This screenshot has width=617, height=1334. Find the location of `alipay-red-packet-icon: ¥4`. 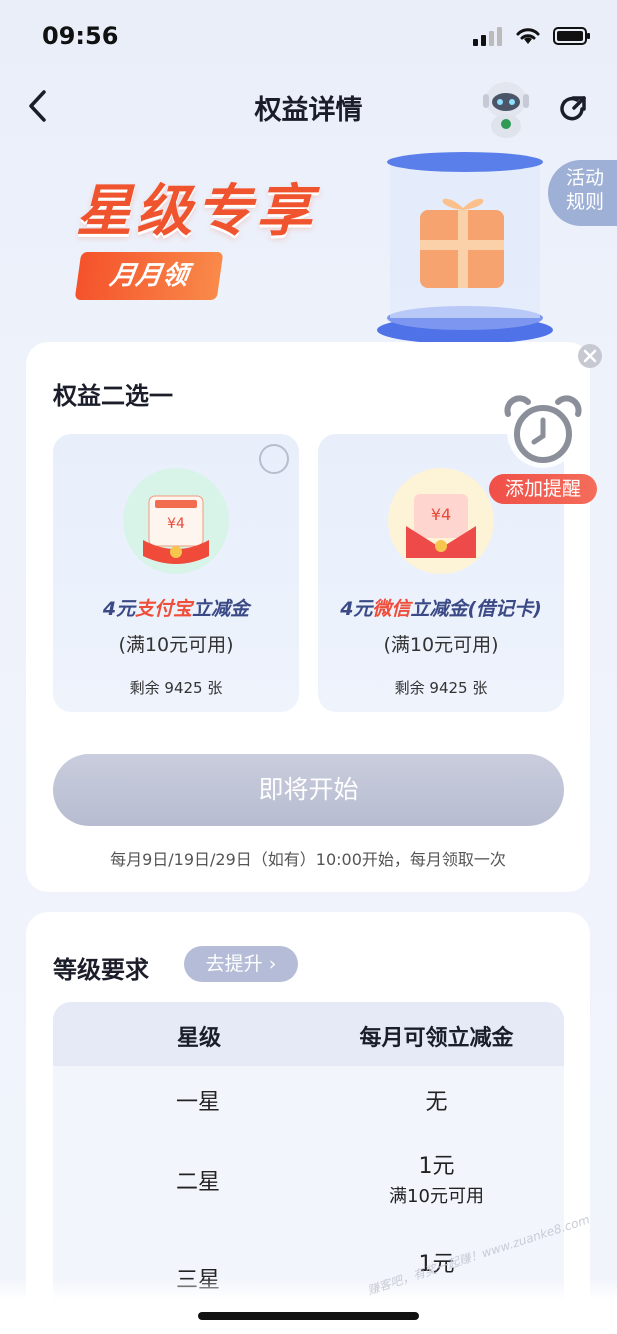

alipay-red-packet-icon: ¥4 is located at coordinates (176, 521).